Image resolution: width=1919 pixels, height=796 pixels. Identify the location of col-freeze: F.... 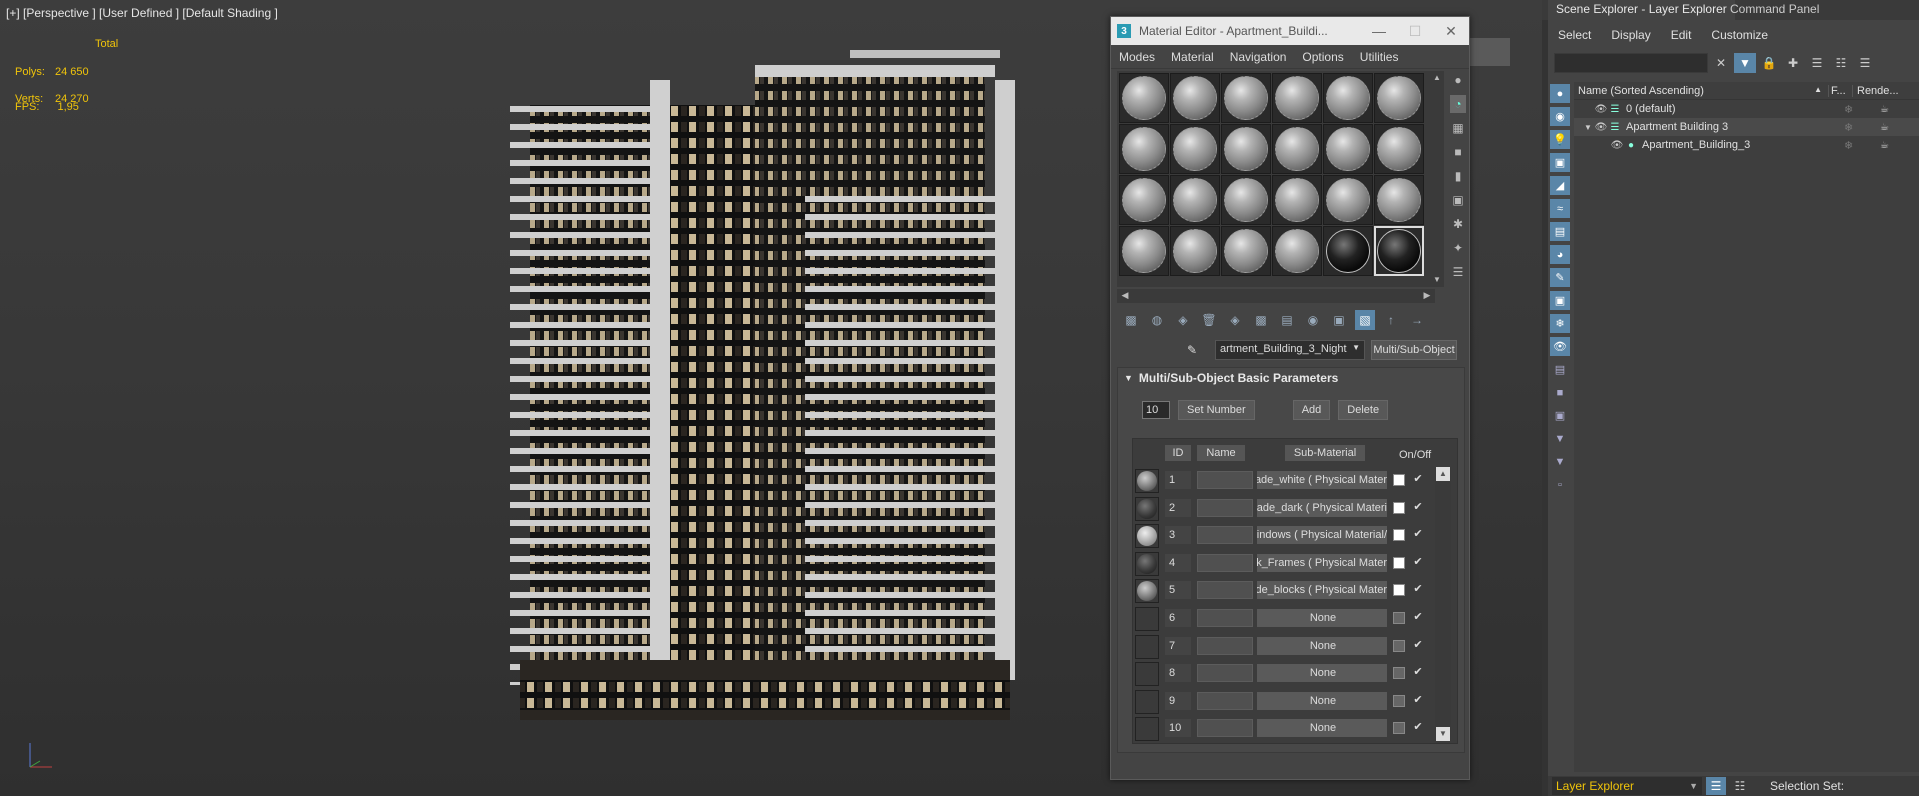
(1840, 90).